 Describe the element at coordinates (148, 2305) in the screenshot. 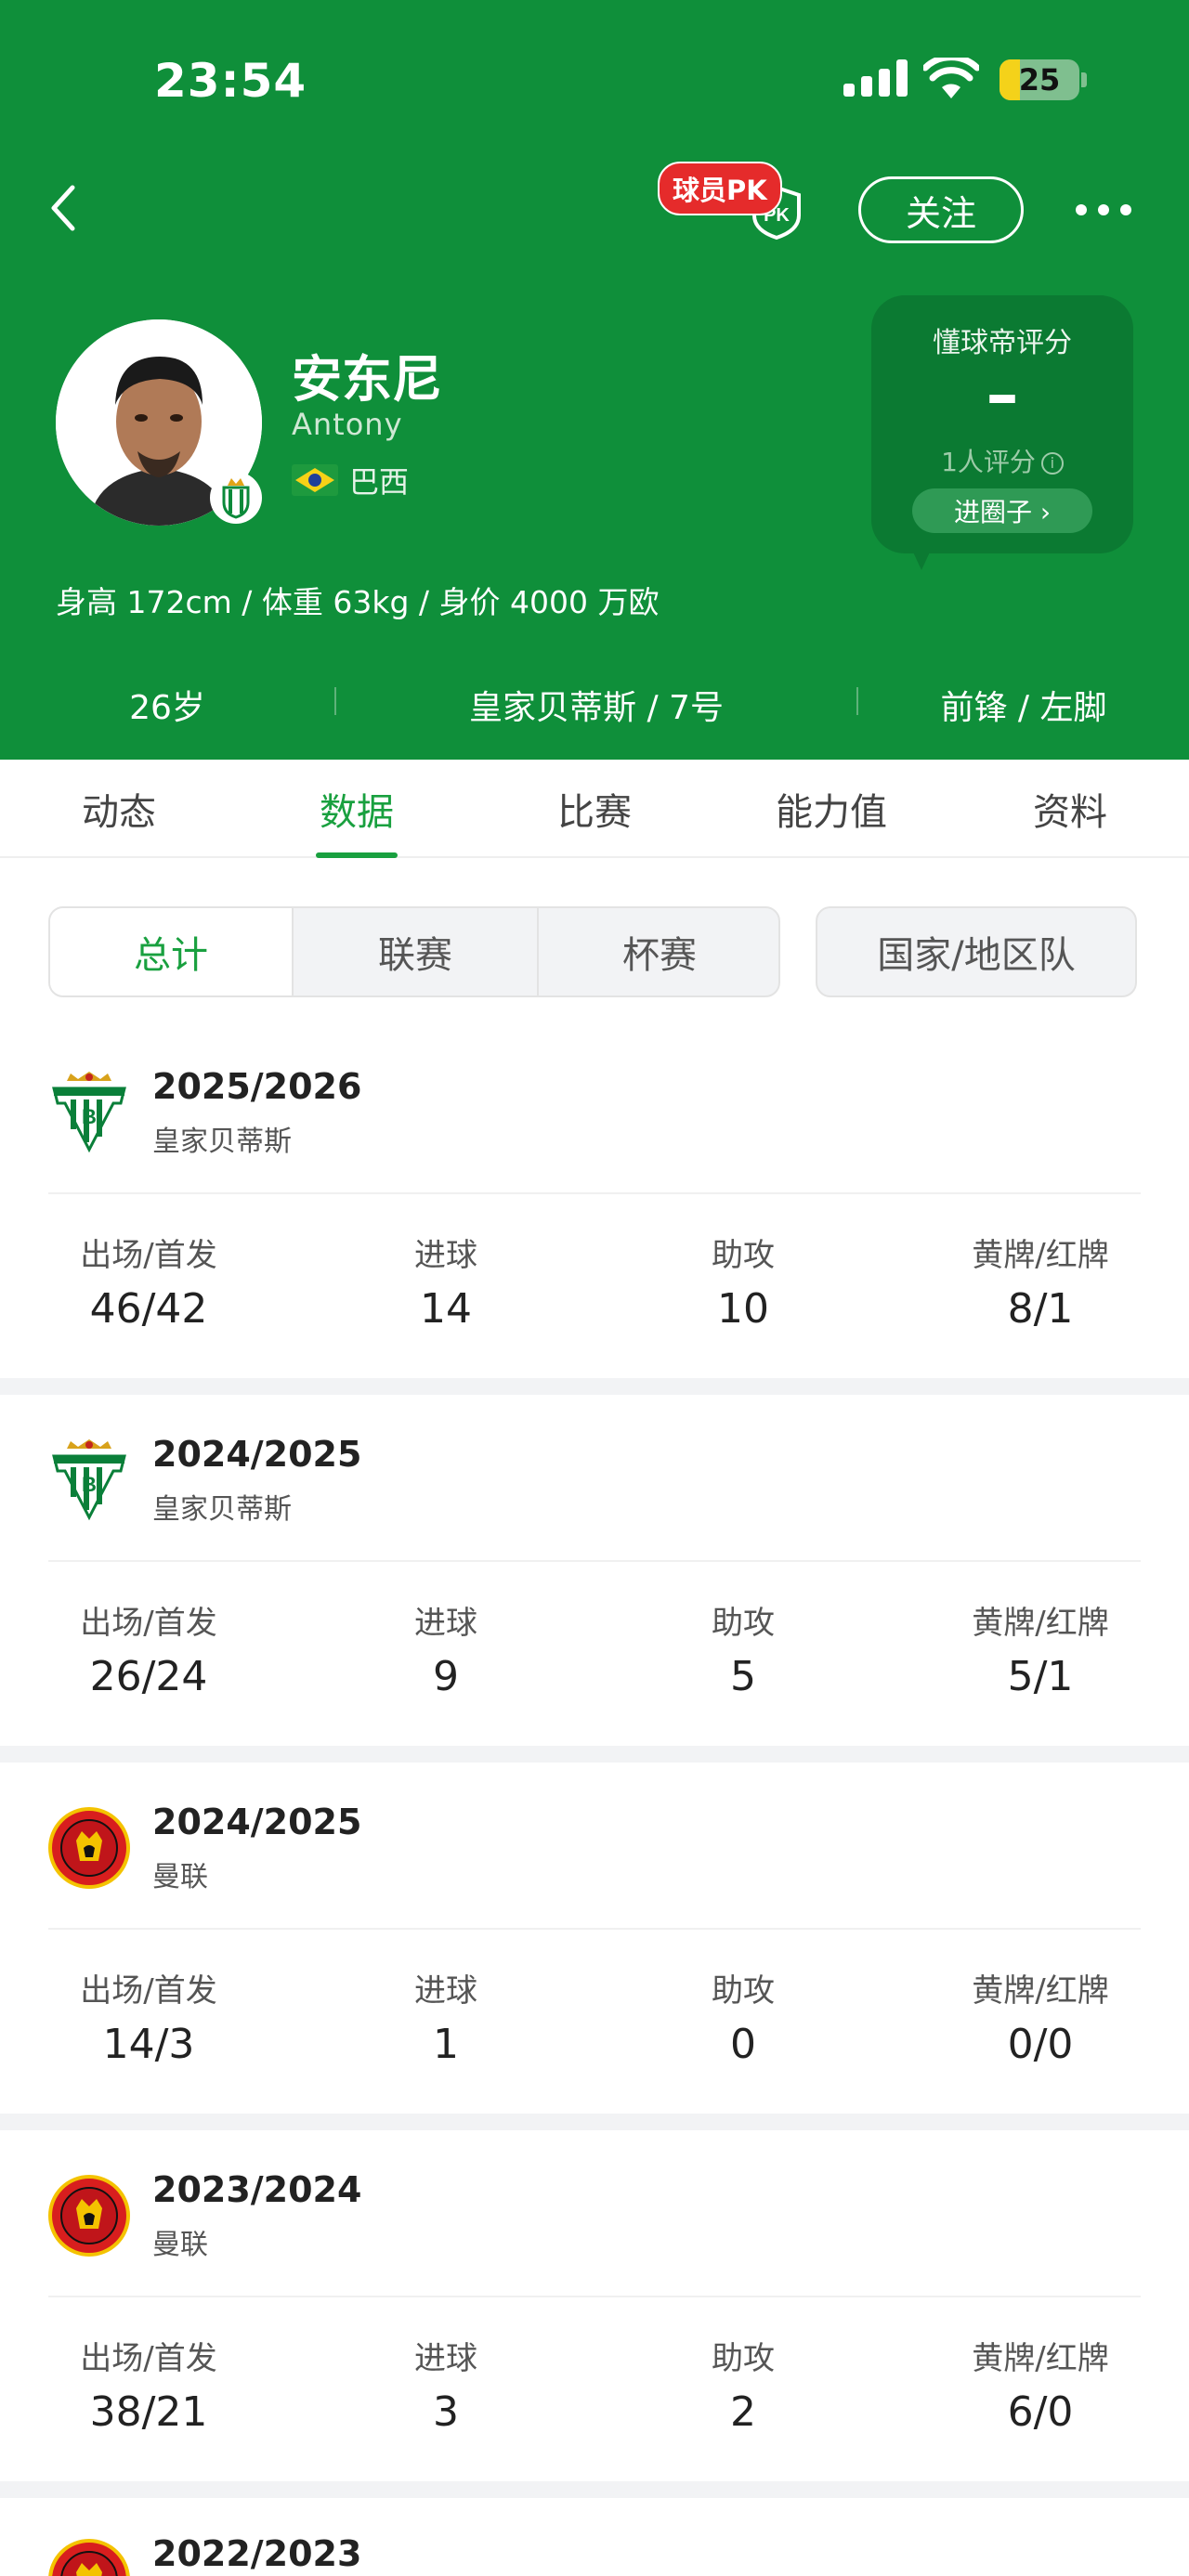

I see `stat-appearances: 出场/首发 38/21` at that location.